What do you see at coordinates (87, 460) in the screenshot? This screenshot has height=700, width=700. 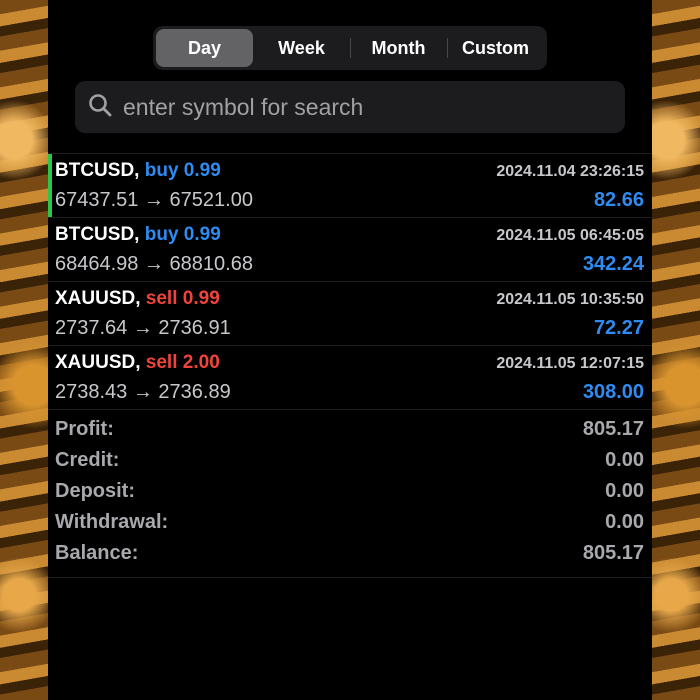 I see `summary-label: Credit:` at bounding box center [87, 460].